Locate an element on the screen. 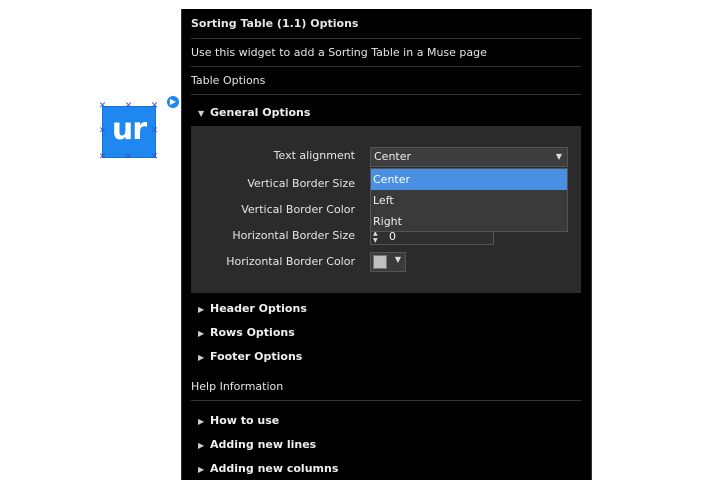 The height and width of the screenshot is (480, 720). color-swatch is located at coordinates (380, 262).